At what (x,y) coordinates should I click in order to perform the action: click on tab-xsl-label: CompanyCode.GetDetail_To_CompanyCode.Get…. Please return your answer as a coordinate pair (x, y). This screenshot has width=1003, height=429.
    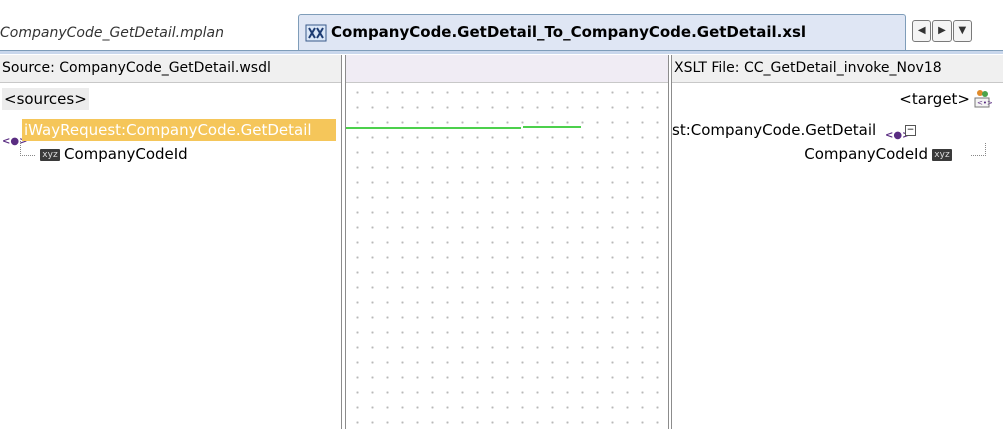
    Looking at the image, I should click on (569, 32).